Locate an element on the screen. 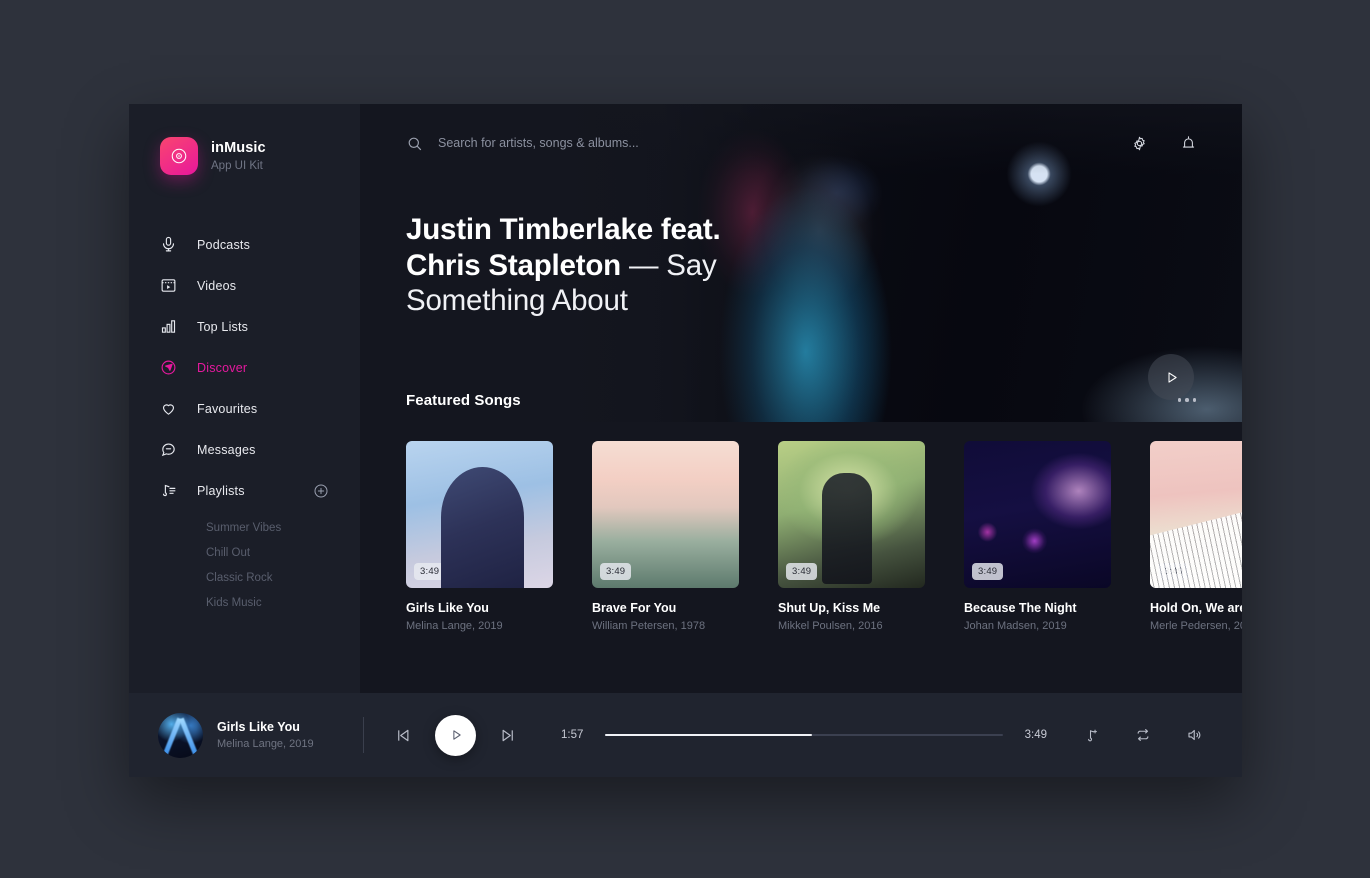 The height and width of the screenshot is (878, 1370). sidebar-item-top-lists: Top Lists is located at coordinates (244, 326).